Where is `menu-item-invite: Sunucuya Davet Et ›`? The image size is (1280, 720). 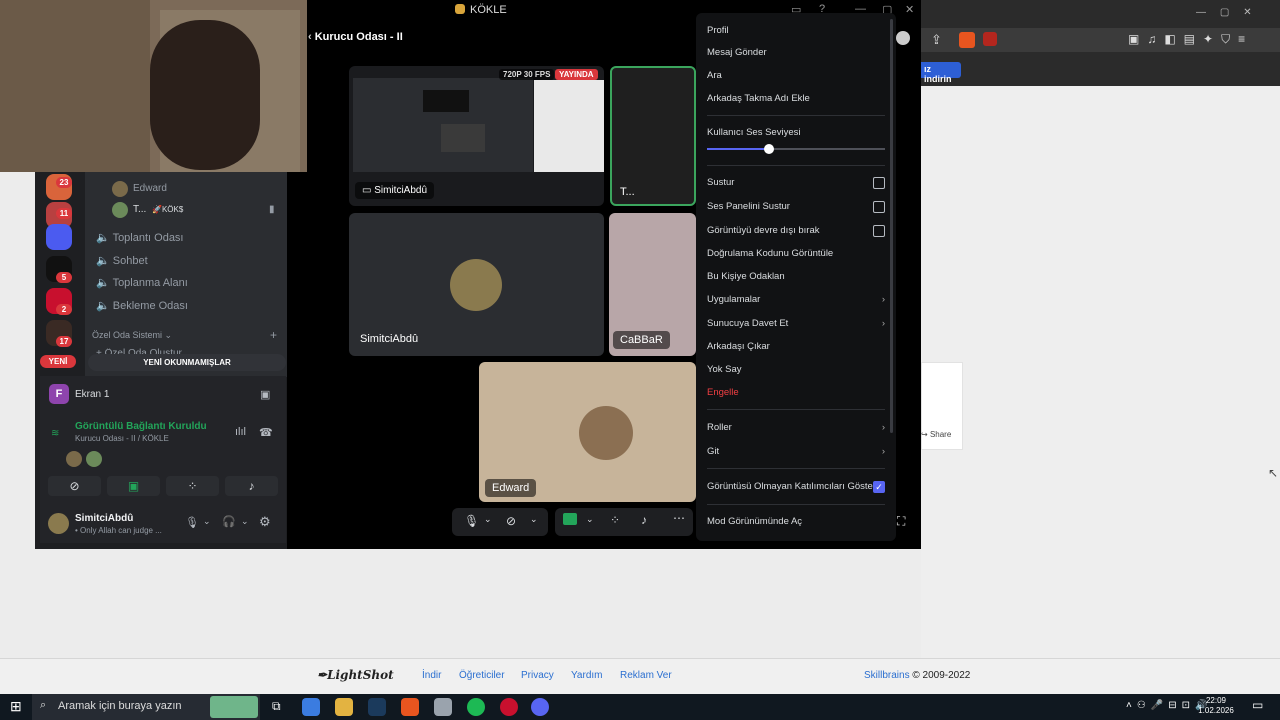 menu-item-invite: Sunucuya Davet Et › is located at coordinates (796, 324).